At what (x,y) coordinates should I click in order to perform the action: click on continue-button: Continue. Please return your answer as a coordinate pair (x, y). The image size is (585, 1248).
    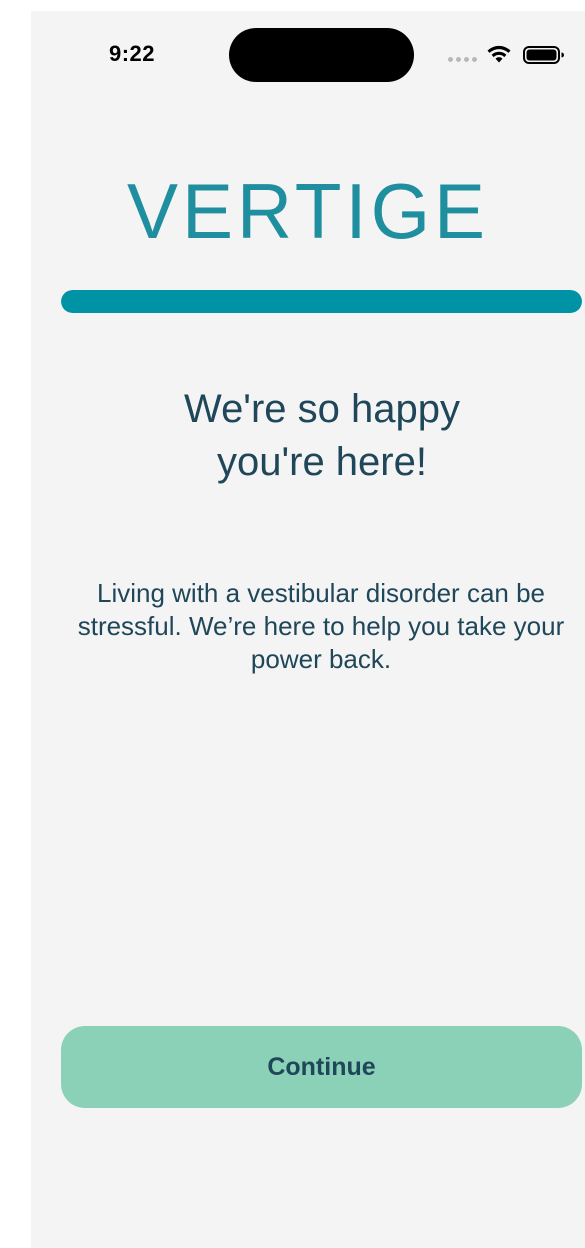
    Looking at the image, I should click on (321, 1067).